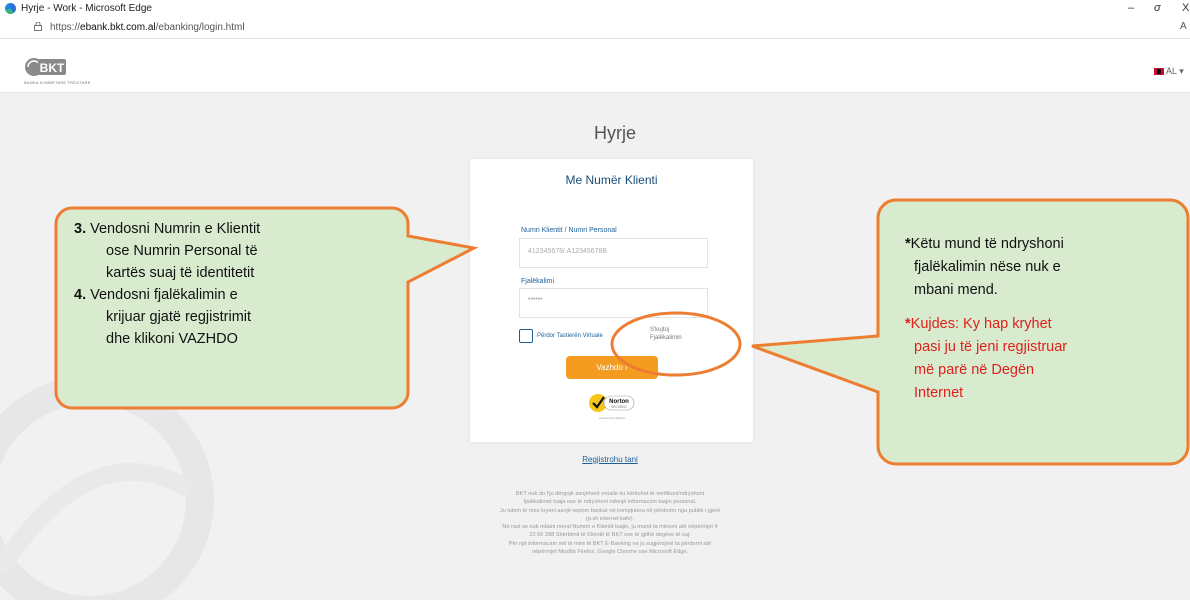  Describe the element at coordinates (1159, 72) in the screenshot. I see `albania-flag-icon` at that location.